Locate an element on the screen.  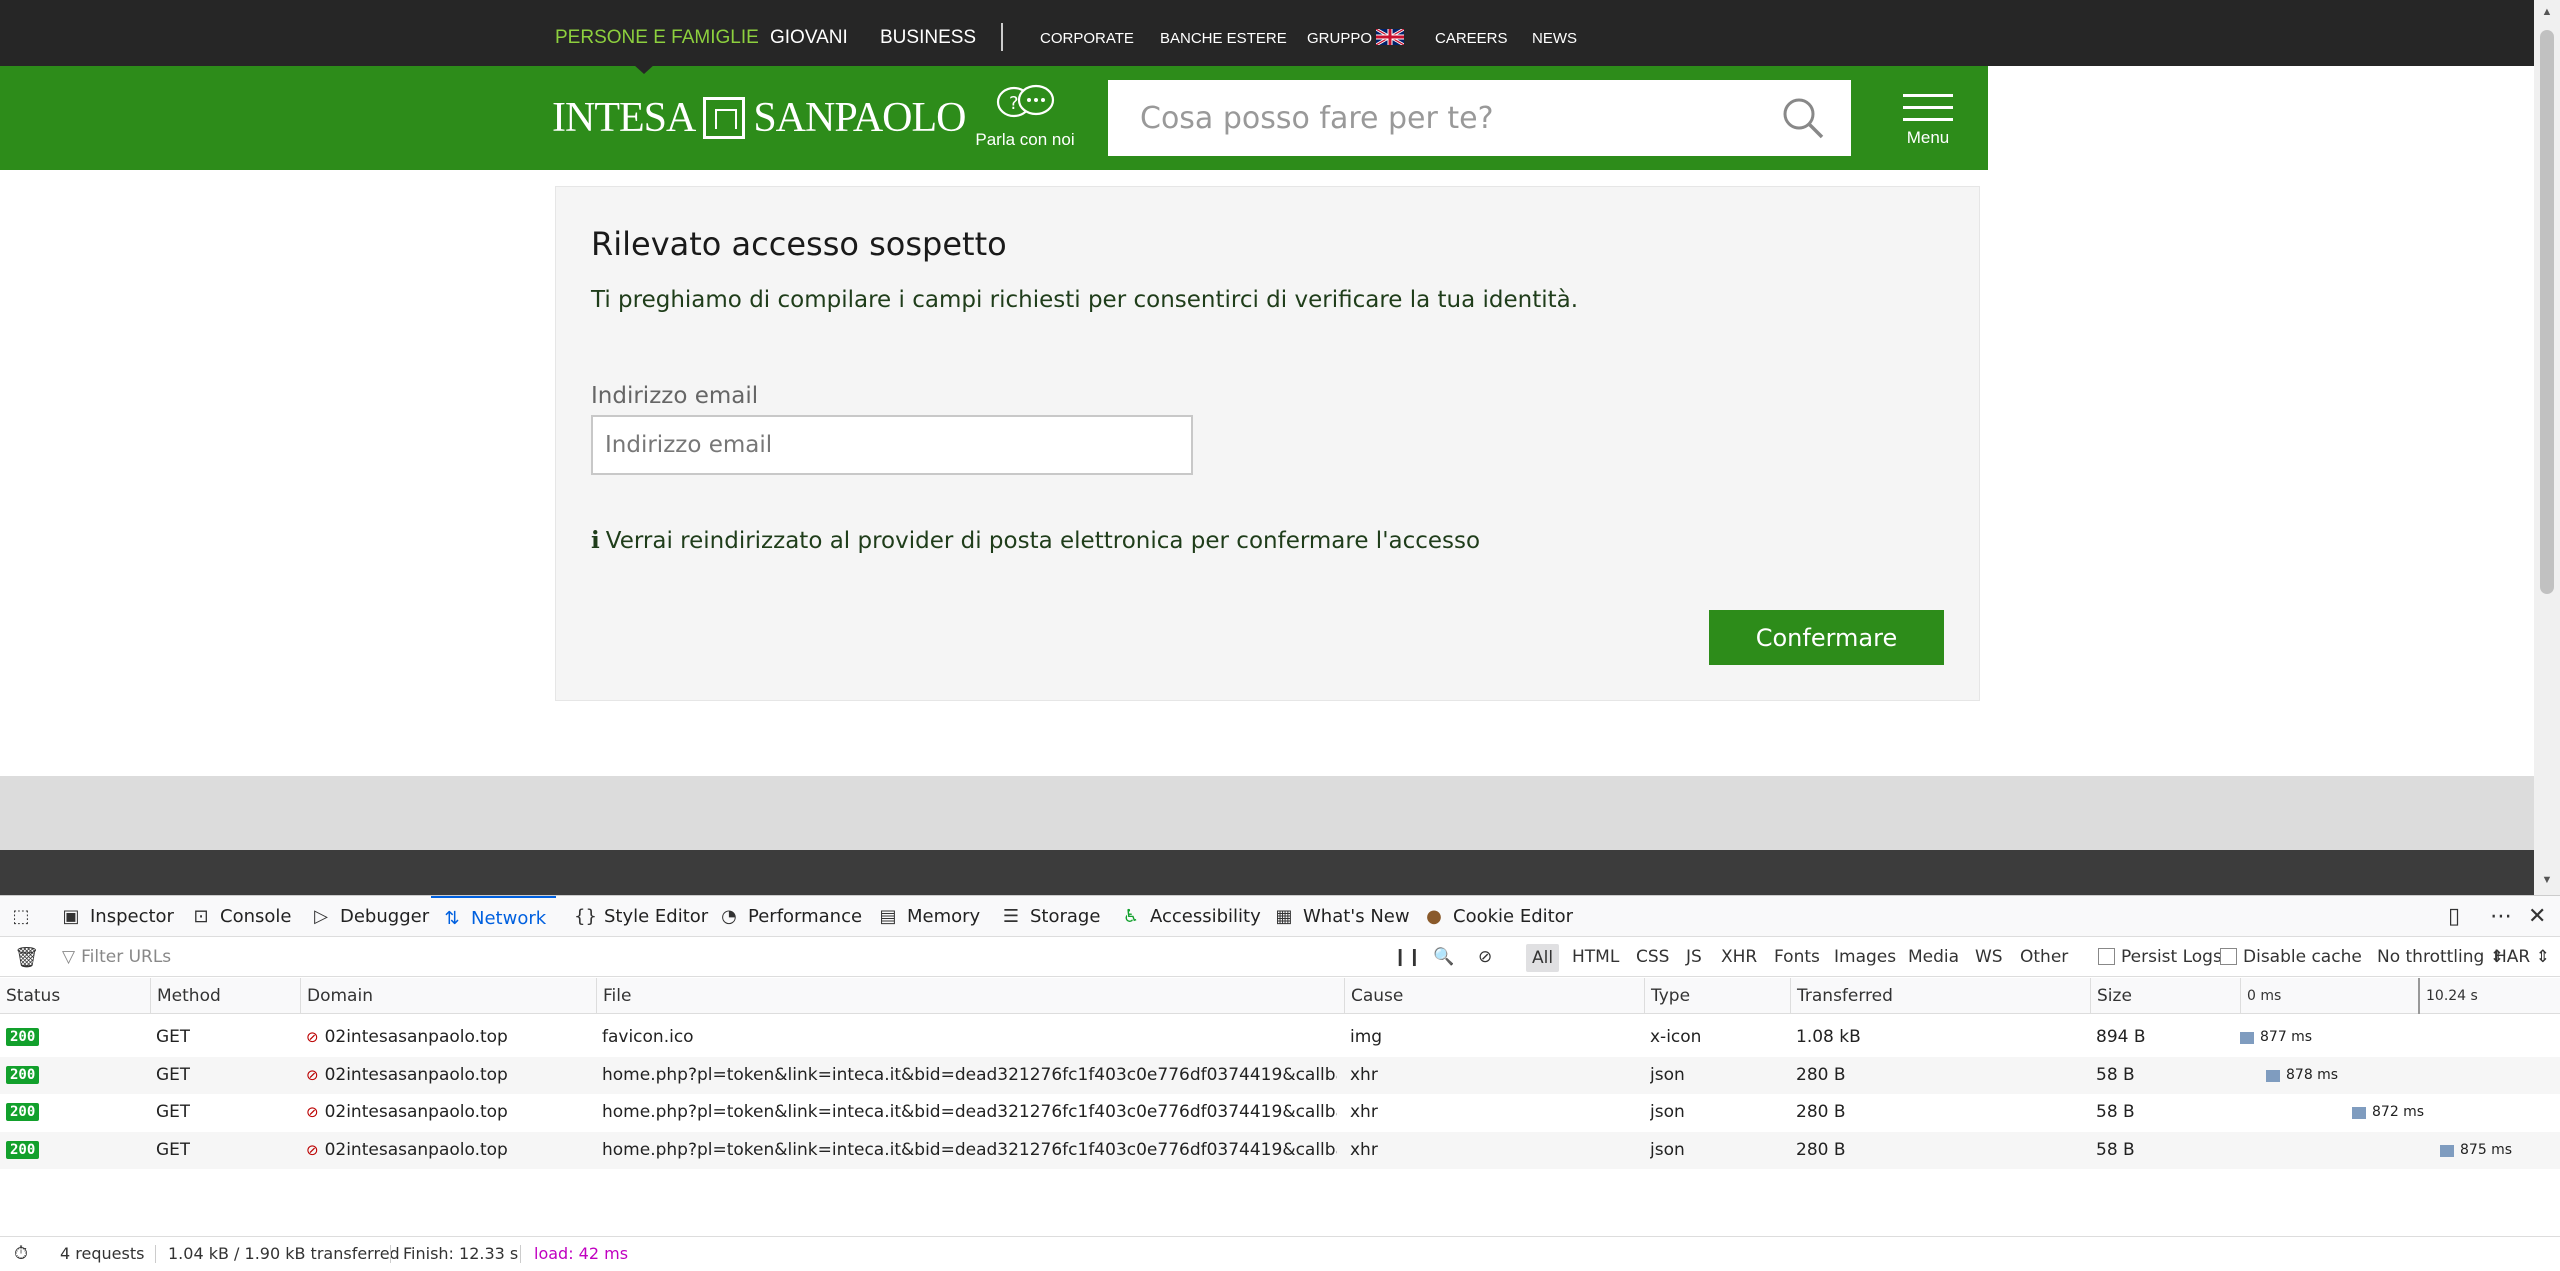
tab-whats-new: ▦ What's New is located at coordinates (1341, 916).